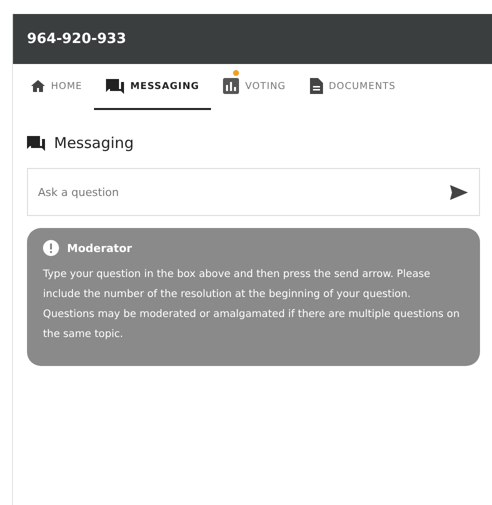 Image resolution: width=492 pixels, height=505 pixels. What do you see at coordinates (353, 87) in the screenshot?
I see `nav-tab: DOCUMENTS` at bounding box center [353, 87].